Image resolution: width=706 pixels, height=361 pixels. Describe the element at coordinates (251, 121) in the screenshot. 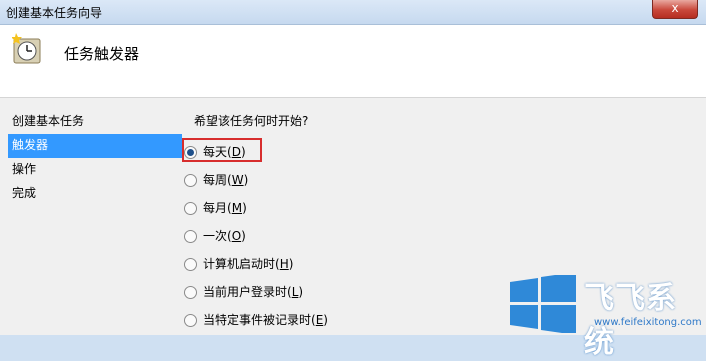

I see `question-label: 希望该任务何时开始?` at that location.